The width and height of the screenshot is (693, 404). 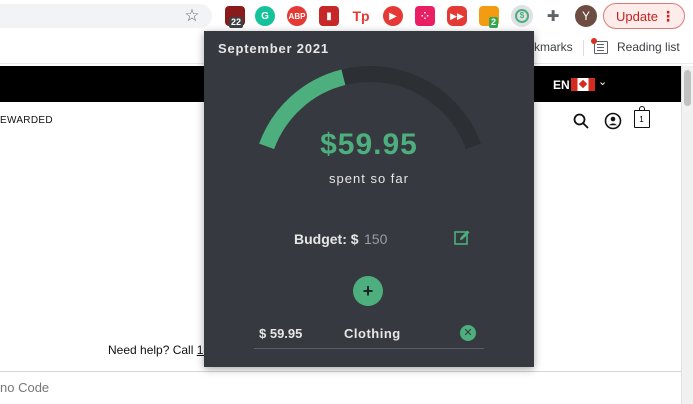 What do you see at coordinates (468, 333) in the screenshot?
I see `remove-expense-icon: ✕` at bounding box center [468, 333].